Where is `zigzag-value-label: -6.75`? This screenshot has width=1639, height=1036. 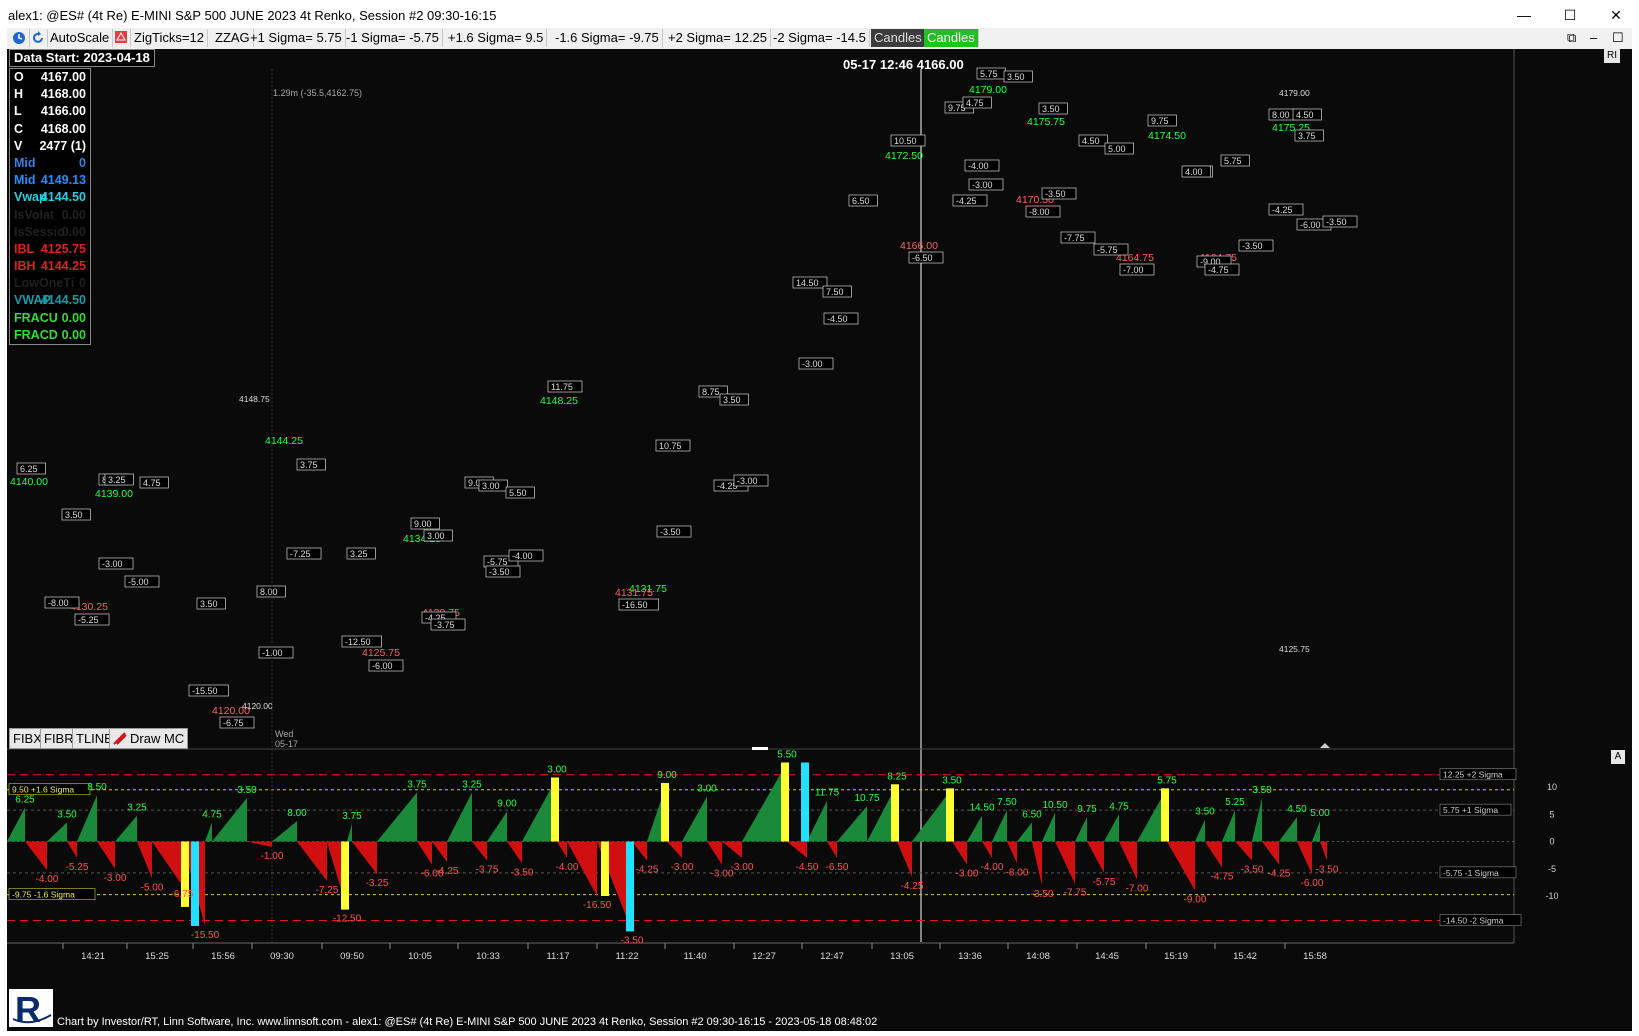
zigzag-value-label: -6.75 is located at coordinates (233, 723).